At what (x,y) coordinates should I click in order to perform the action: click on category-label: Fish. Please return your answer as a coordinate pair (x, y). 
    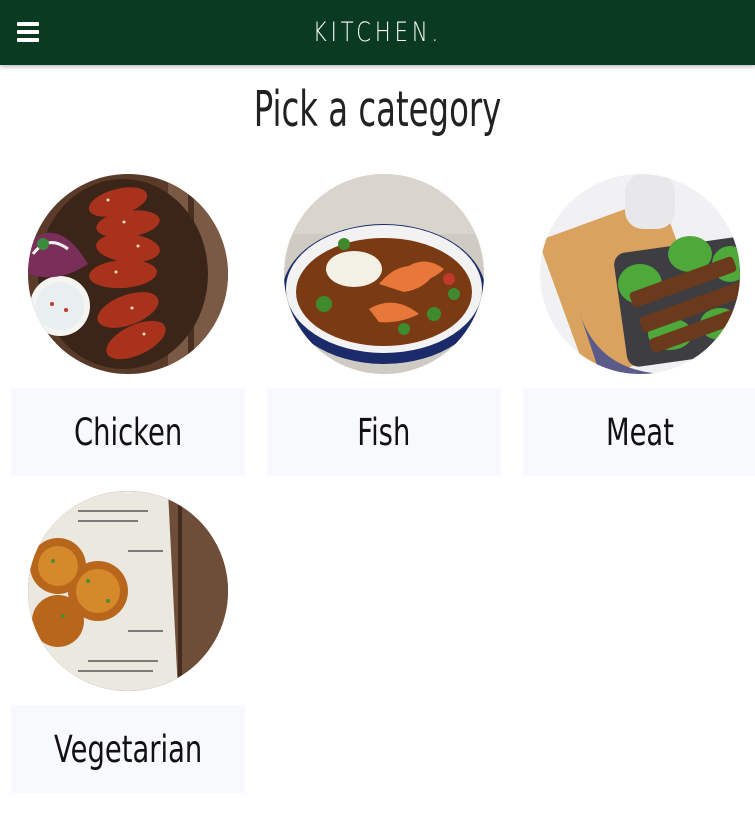
    Looking at the image, I should click on (384, 432).